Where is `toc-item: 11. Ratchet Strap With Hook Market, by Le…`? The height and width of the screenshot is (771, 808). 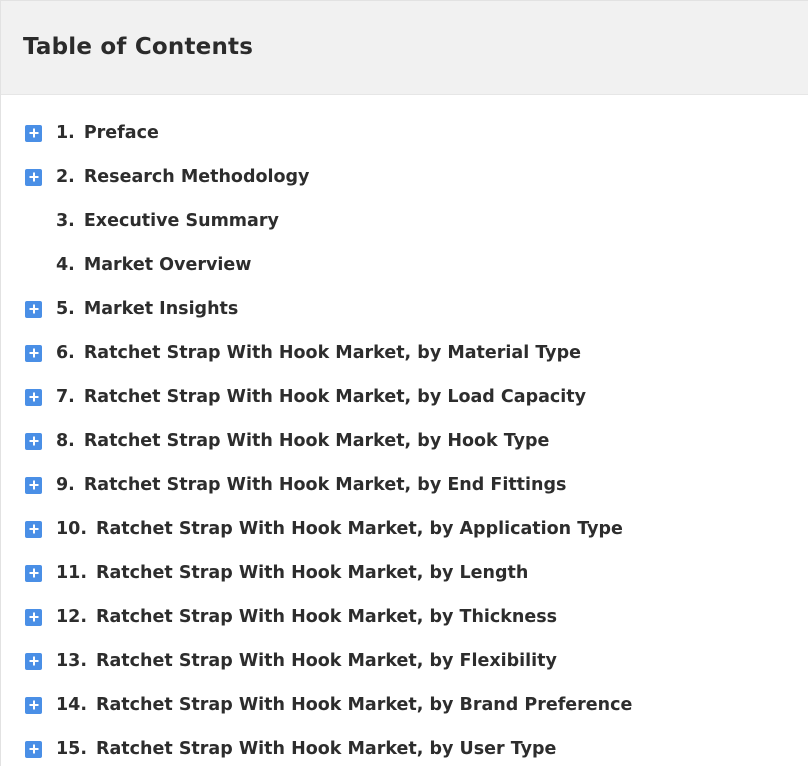 toc-item: 11. Ratchet Strap With Hook Market, by Le… is located at coordinates (404, 573).